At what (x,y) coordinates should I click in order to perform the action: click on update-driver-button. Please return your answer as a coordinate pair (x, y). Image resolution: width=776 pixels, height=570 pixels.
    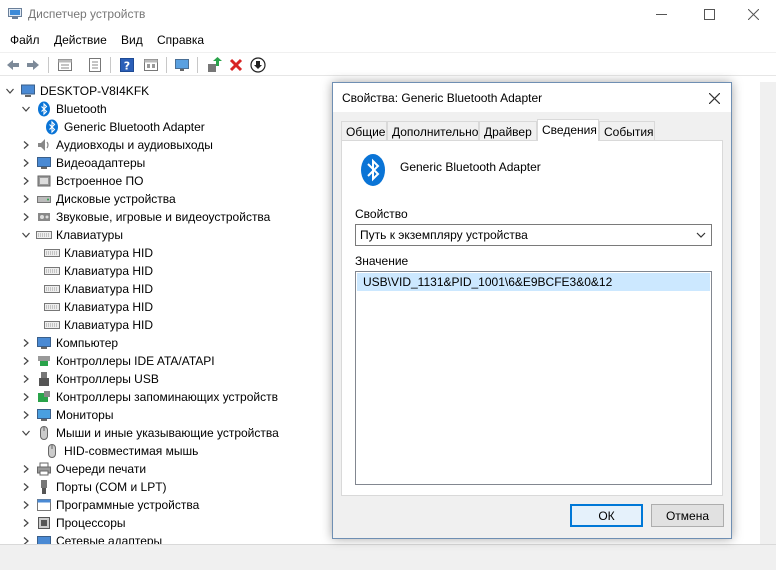
    Looking at the image, I should click on (214, 65).